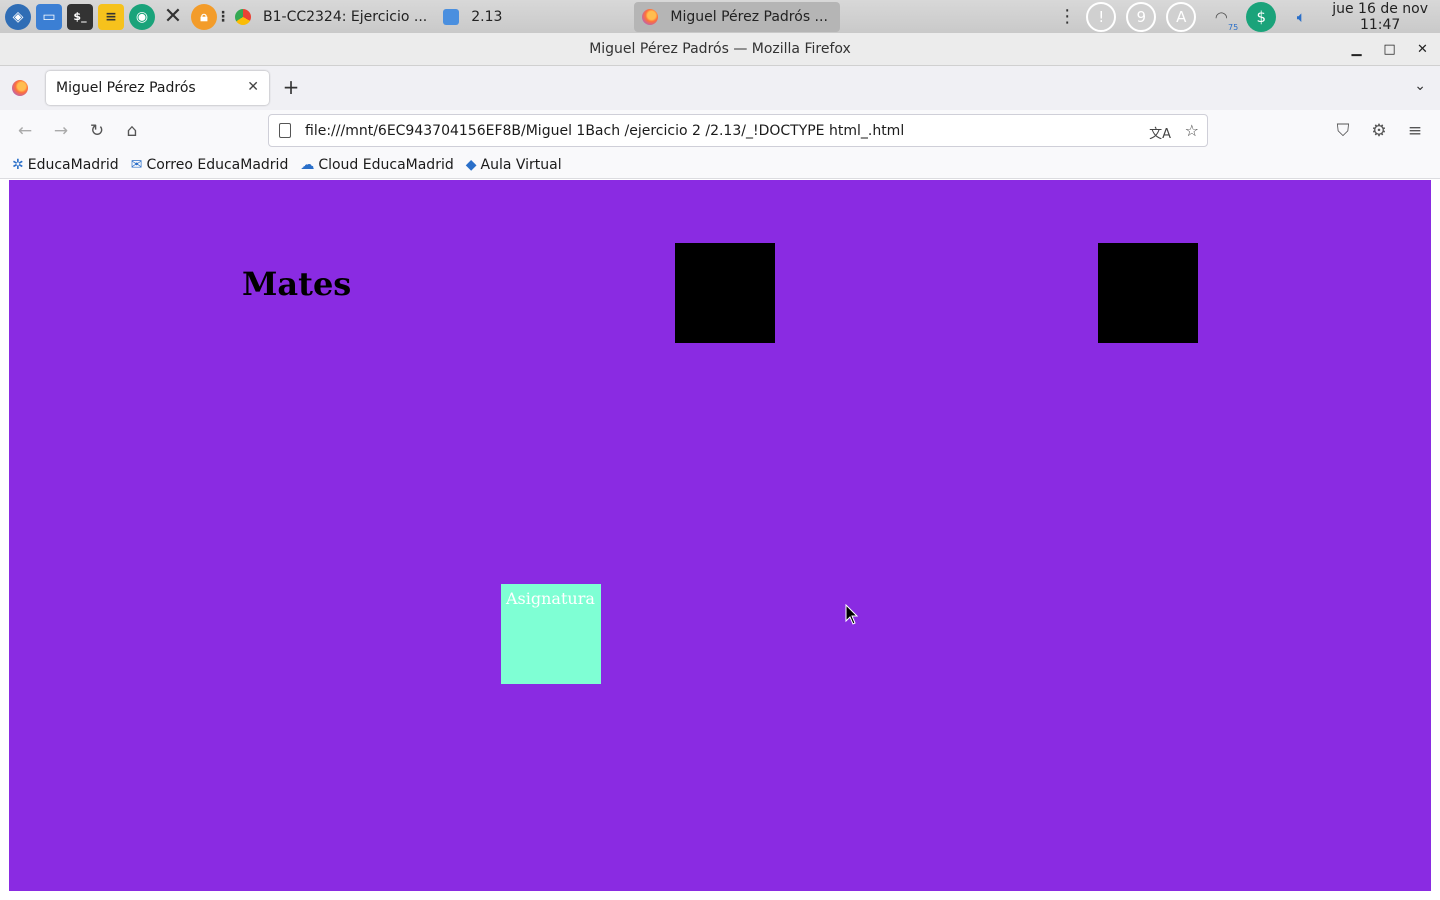 This screenshot has width=1440, height=900. What do you see at coordinates (1261, 16) in the screenshot?
I see `vpn-icon: $` at bounding box center [1261, 16].